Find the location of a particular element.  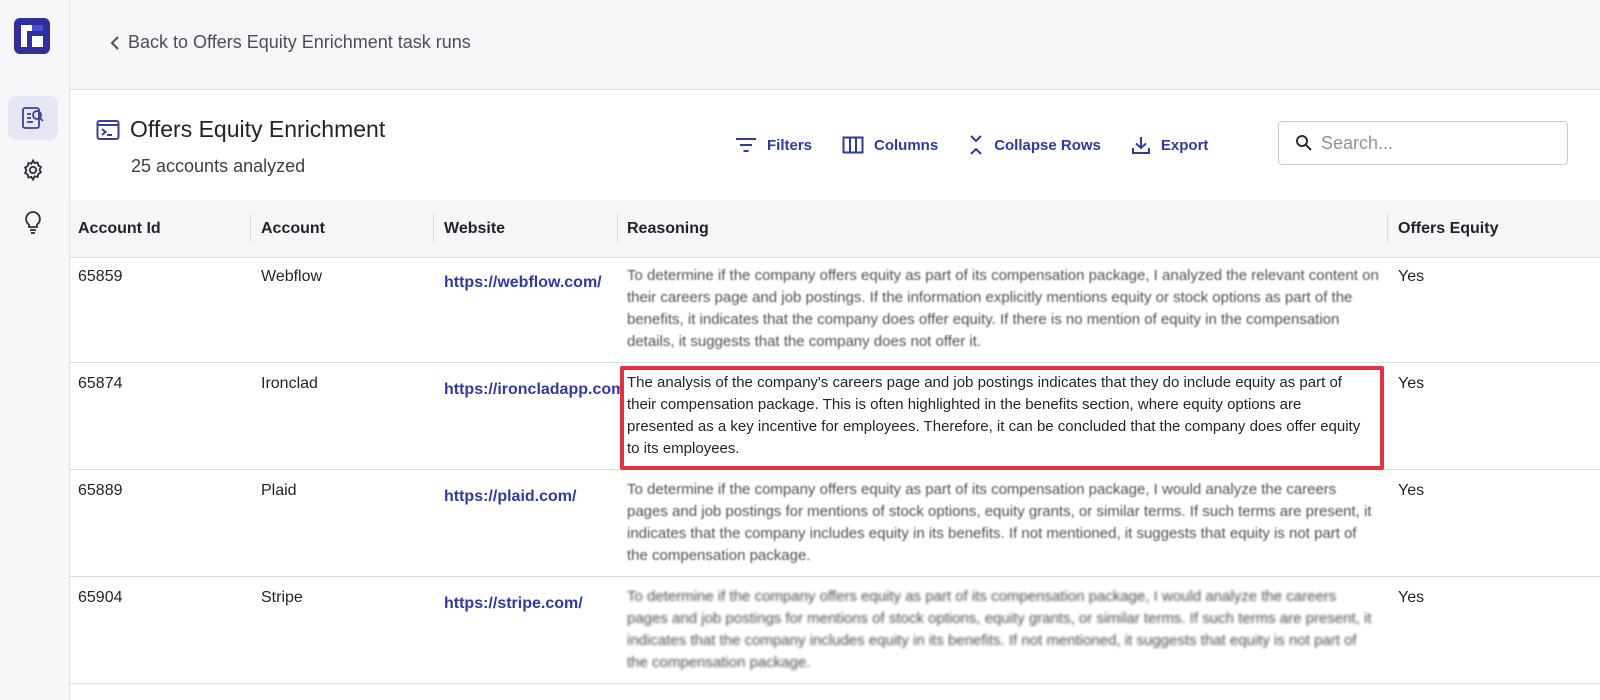

sidebar-item-reports is located at coordinates (33, 118).